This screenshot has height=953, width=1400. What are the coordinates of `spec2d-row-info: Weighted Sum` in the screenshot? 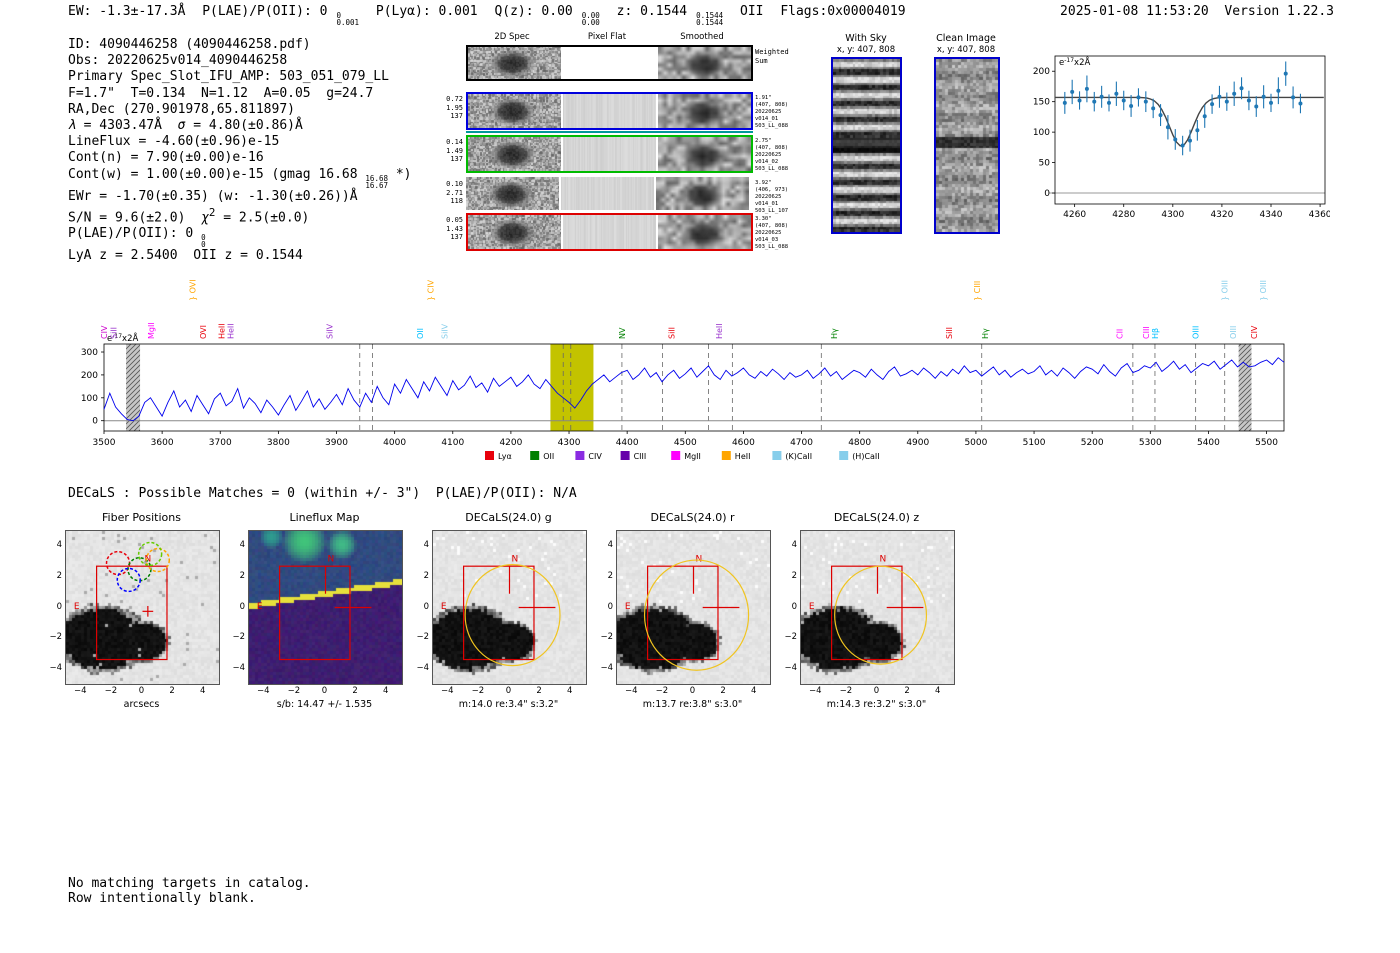 It's located at (772, 56).